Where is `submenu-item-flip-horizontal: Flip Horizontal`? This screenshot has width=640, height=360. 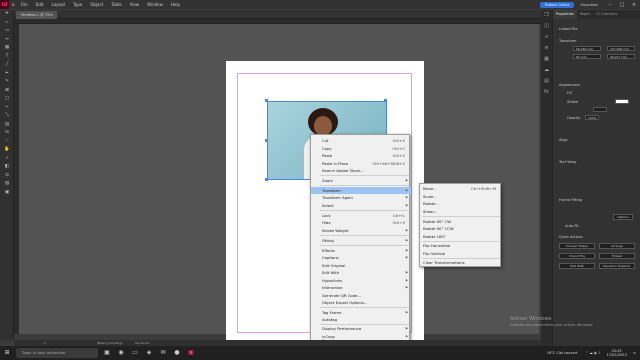
submenu-item-flip-horizontal: Flip Horizontal is located at coordinates (461, 245).